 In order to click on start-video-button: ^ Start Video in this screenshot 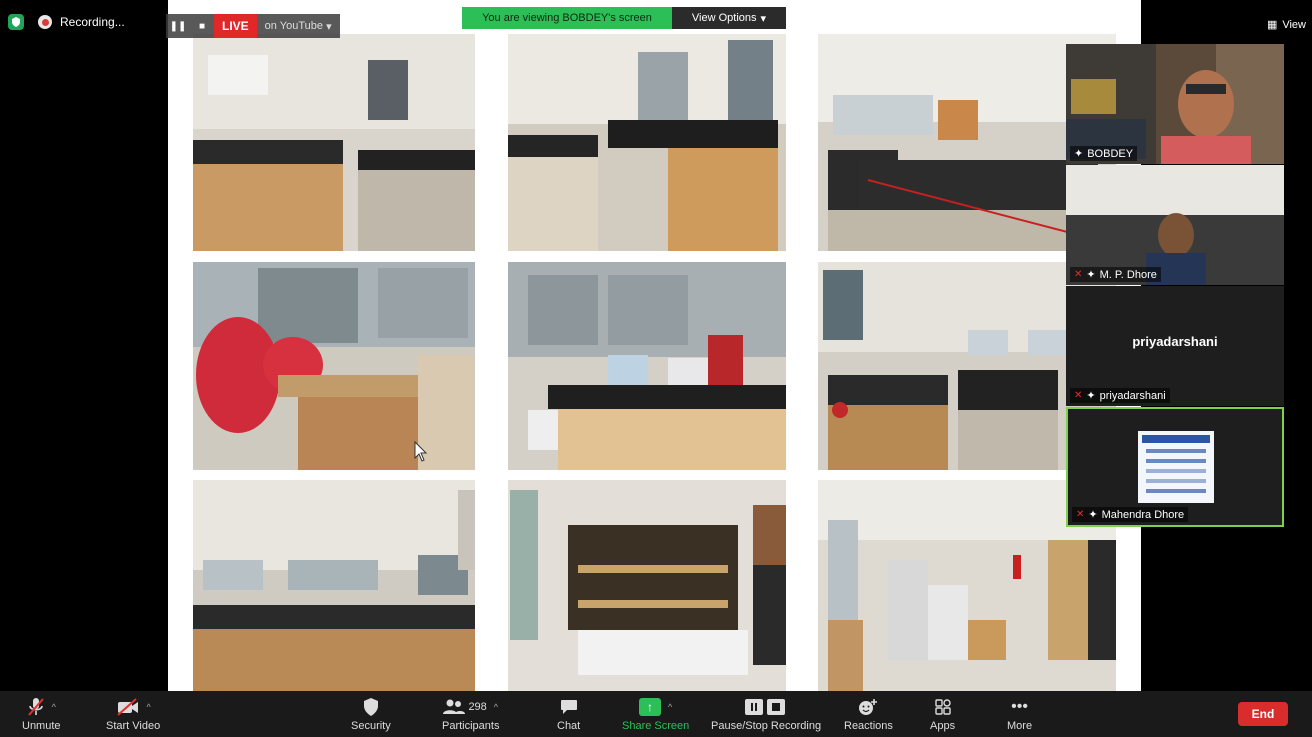, I will do `click(133, 714)`.